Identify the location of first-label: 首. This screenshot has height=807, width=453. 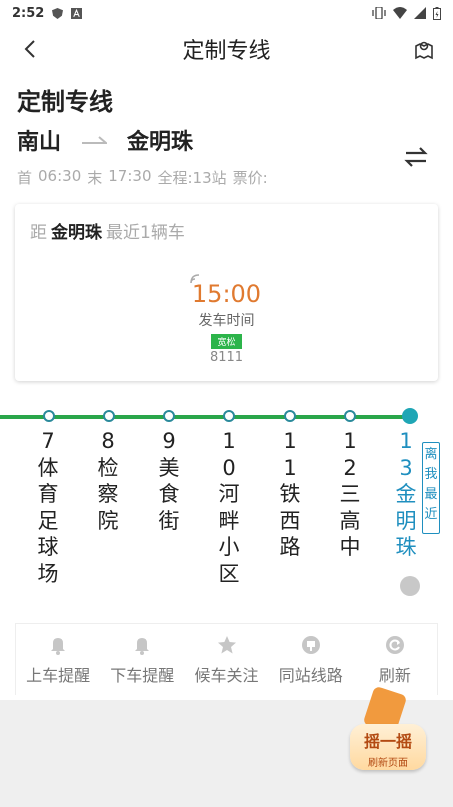
(25, 178).